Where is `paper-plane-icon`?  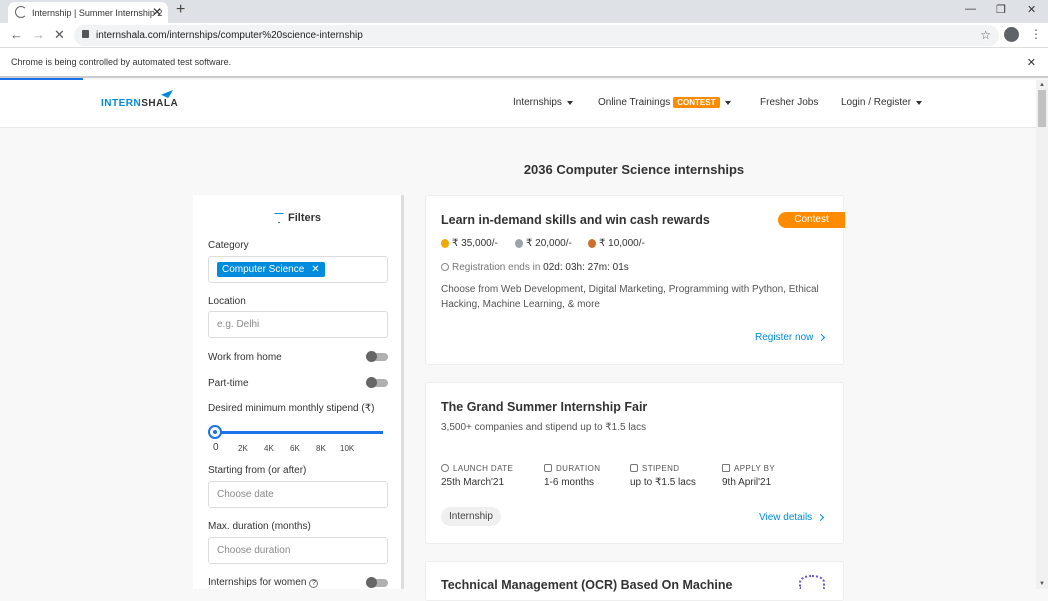
paper-plane-icon is located at coordinates (167, 94).